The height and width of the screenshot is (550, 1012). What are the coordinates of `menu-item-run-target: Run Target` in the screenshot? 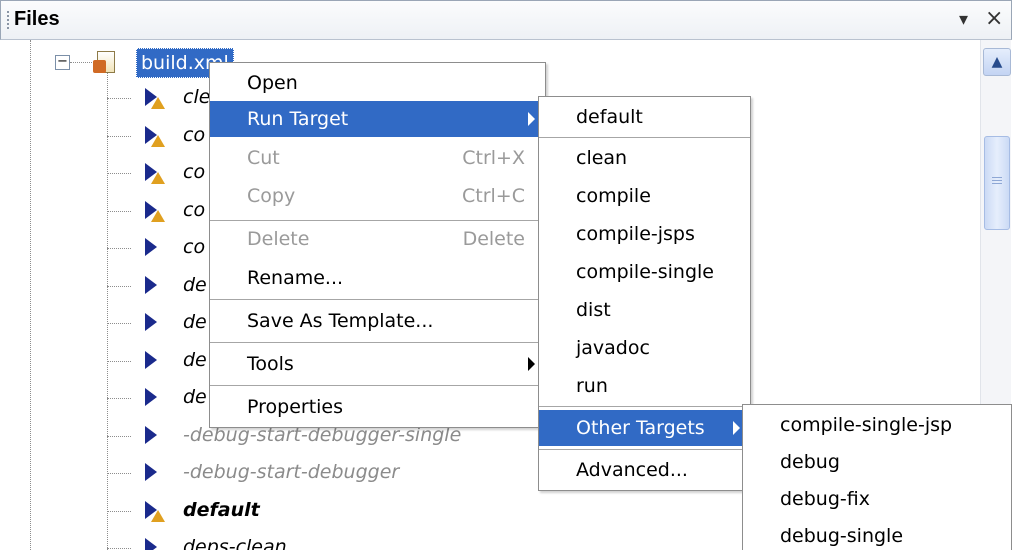 It's located at (377, 119).